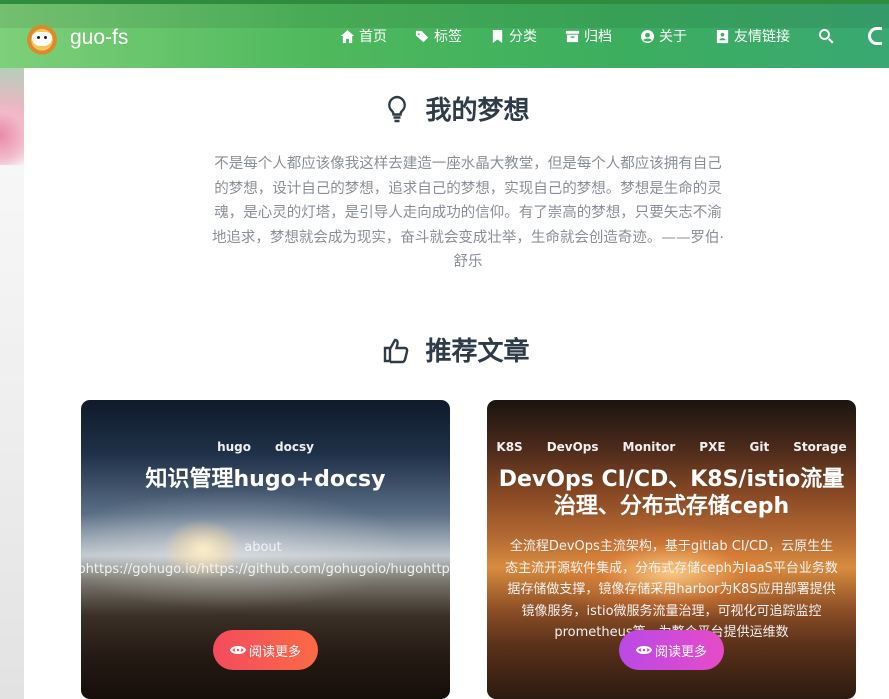  I want to click on nav-label-tags: 标签, so click(448, 37).